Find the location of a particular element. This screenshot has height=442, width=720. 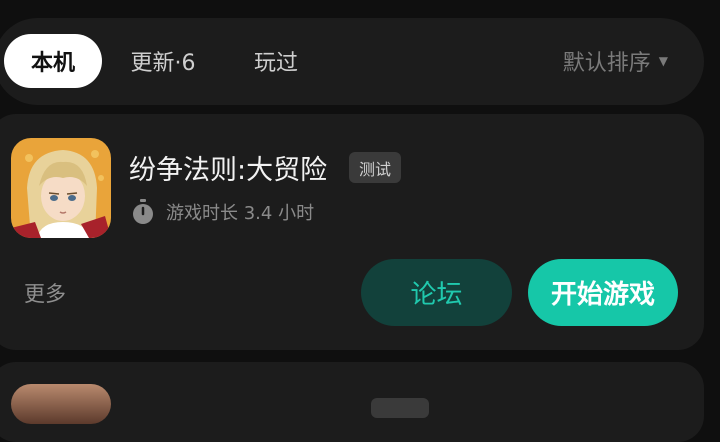

more-button: 更多 is located at coordinates (45, 293).